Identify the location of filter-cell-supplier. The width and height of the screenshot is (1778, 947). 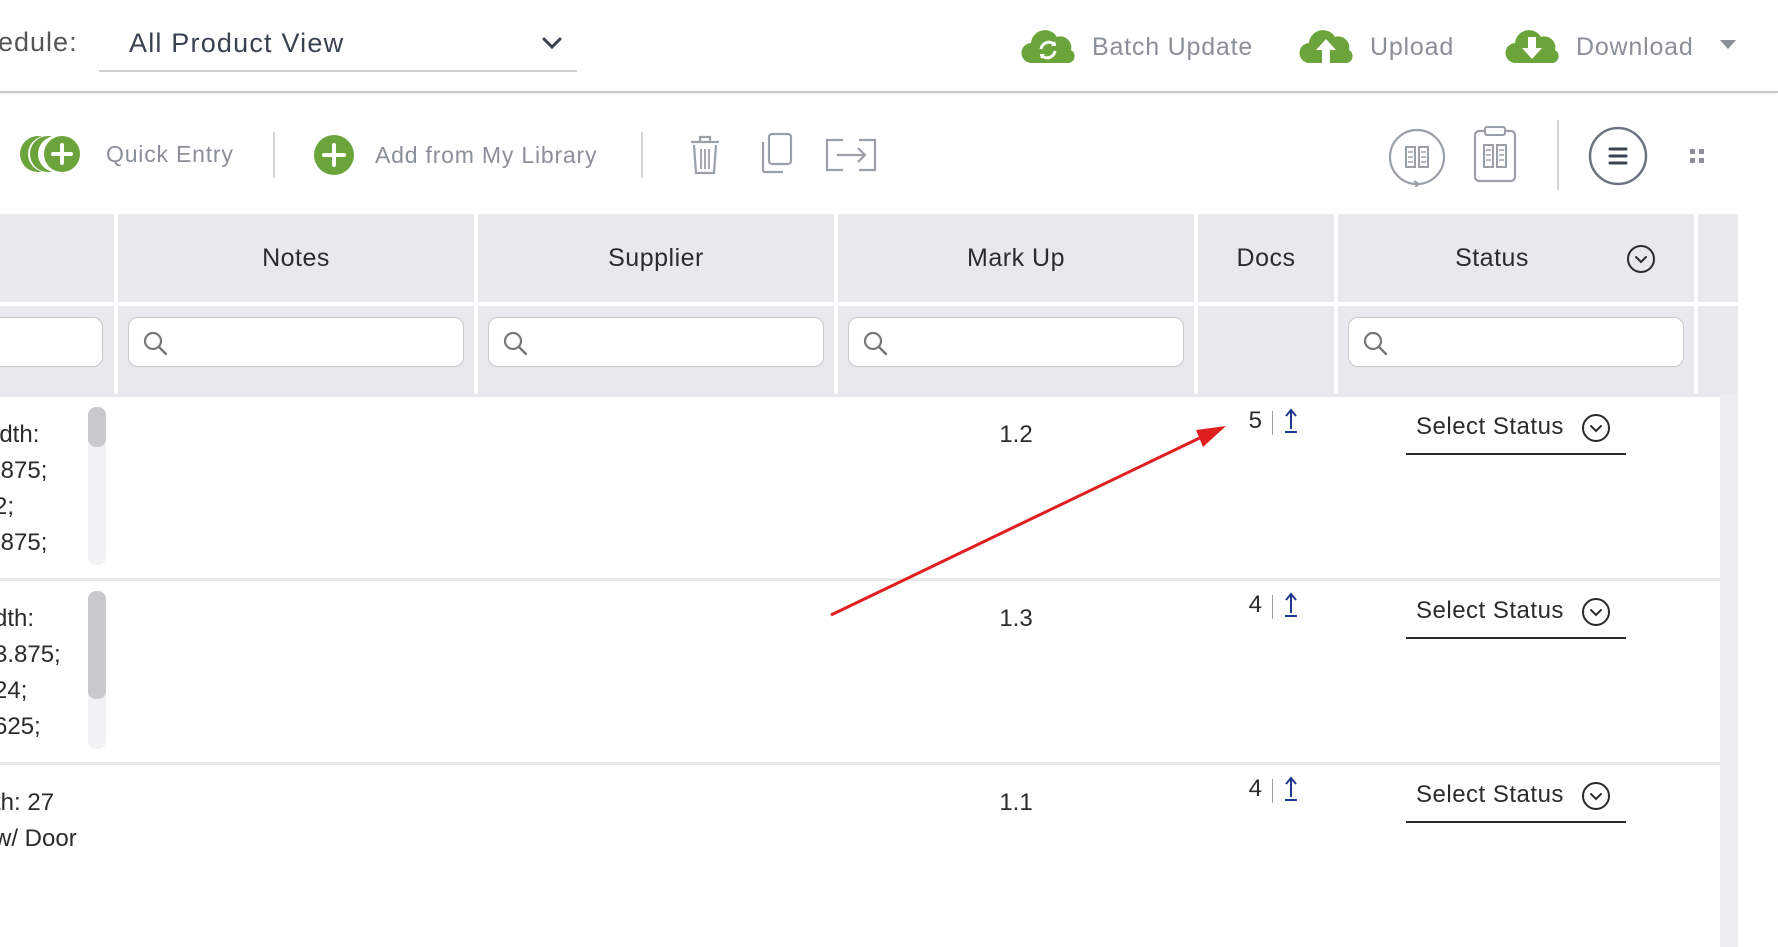
(656, 350).